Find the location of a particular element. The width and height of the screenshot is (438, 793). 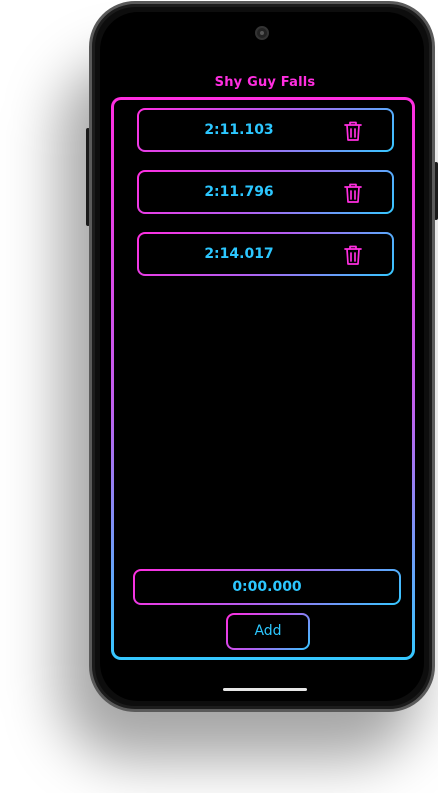

page-title: Shy Guy Falls is located at coordinates (265, 82).